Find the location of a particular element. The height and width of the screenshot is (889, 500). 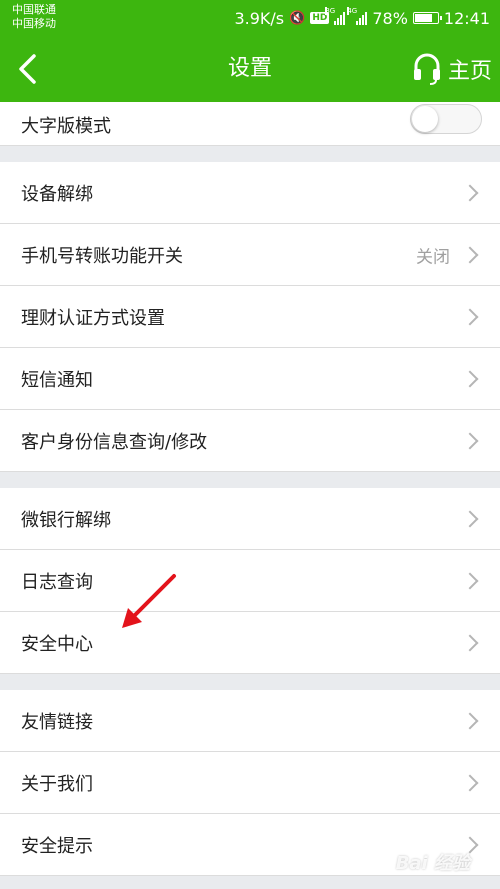

clock: 12:41 is located at coordinates (466, 18).